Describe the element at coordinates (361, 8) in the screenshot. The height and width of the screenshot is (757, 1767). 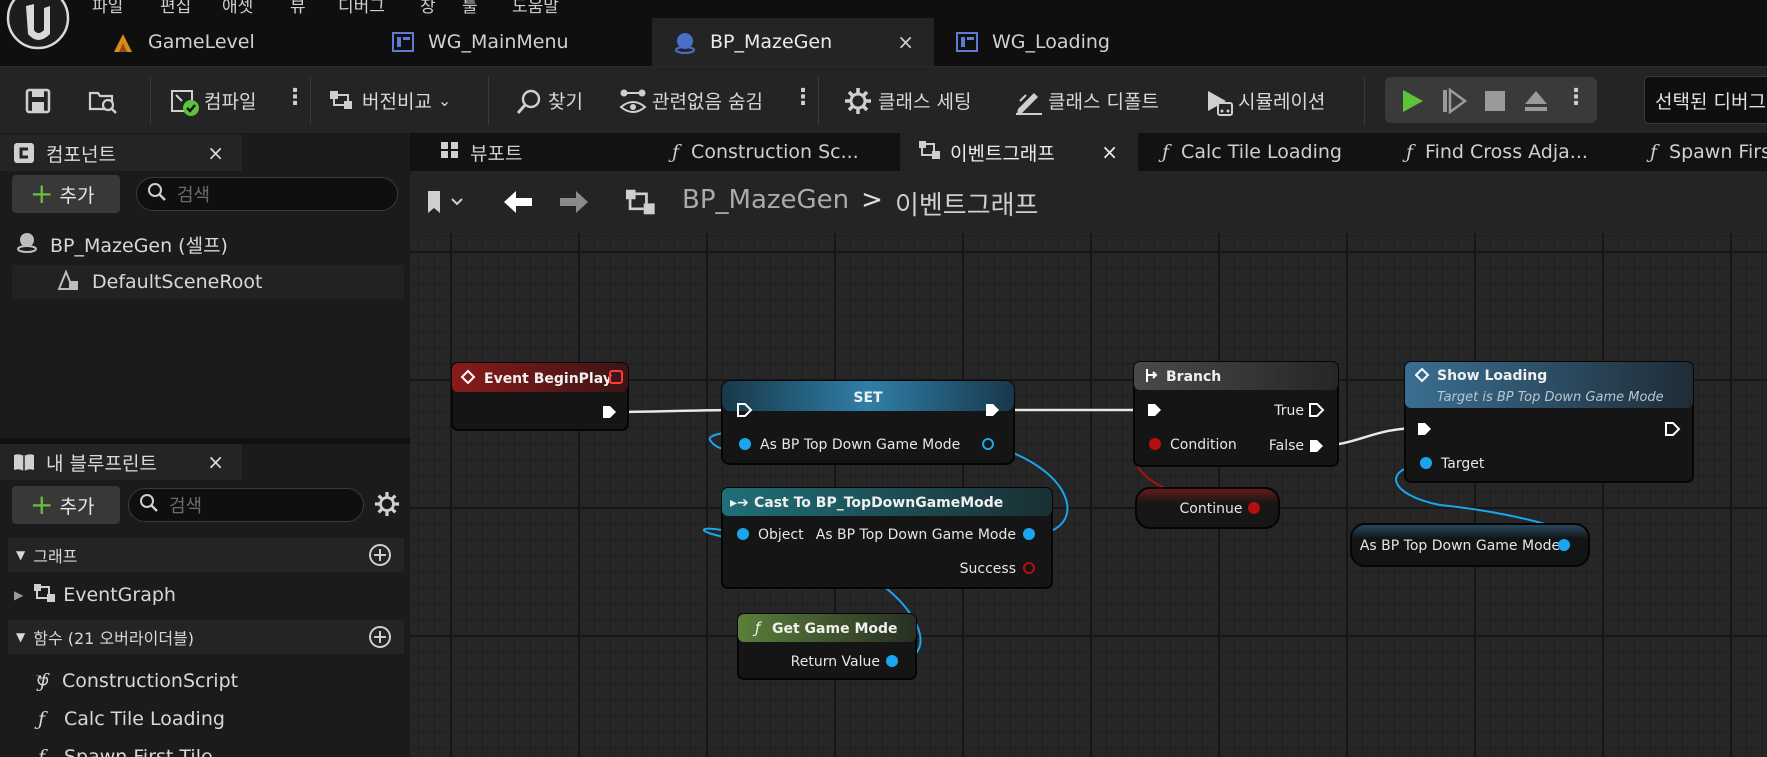
I see `menu-debug: 디버그` at that location.